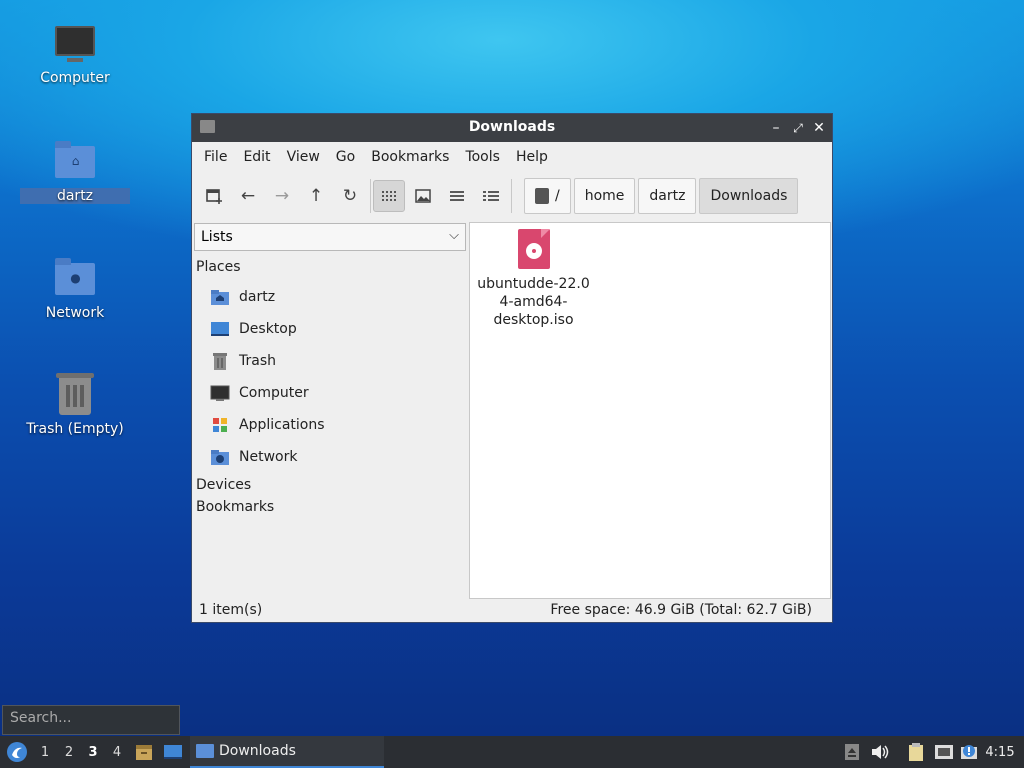 The height and width of the screenshot is (768, 1024). What do you see at coordinates (231, 610) in the screenshot?
I see `item-count: 1 item(s)` at bounding box center [231, 610].